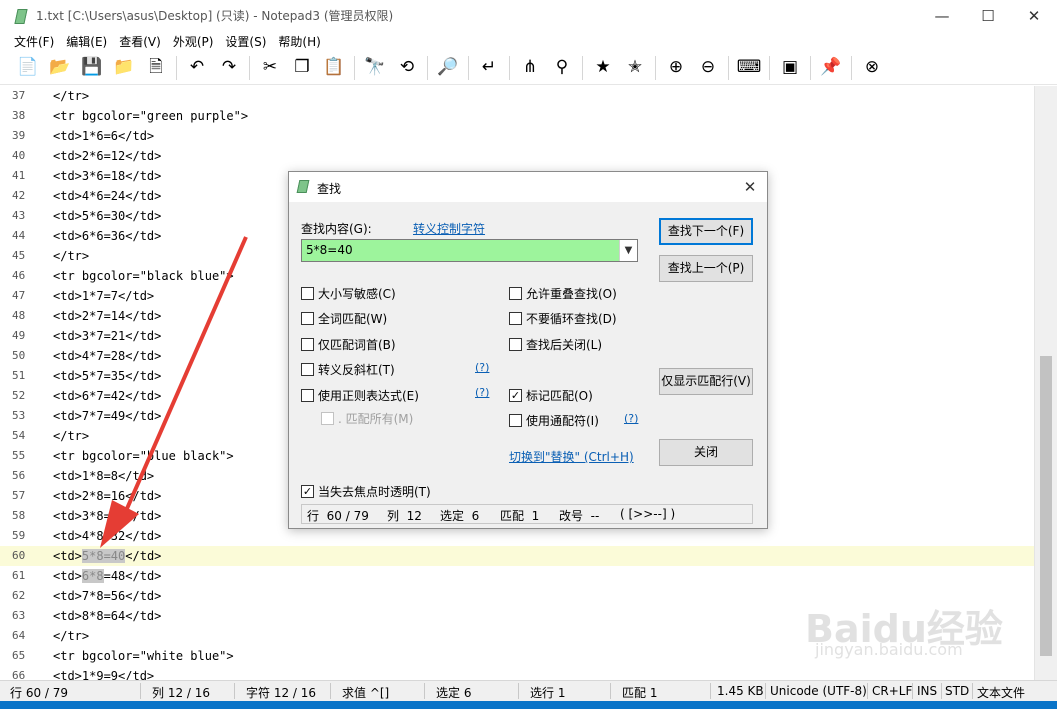 The width and height of the screenshot is (1057, 709). What do you see at coordinates (635, 68) in the screenshot?
I see `add-favorite-icon: ✭` at bounding box center [635, 68].